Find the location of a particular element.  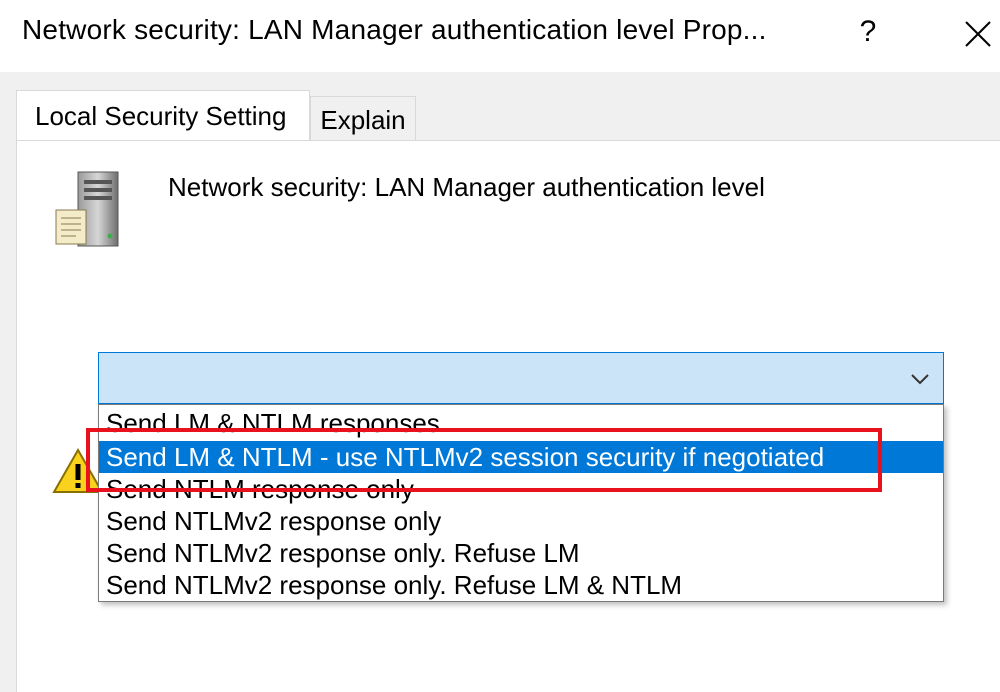

dropdown-option: Send NTLMv2 response only. Refuse LM is located at coordinates (521, 553).